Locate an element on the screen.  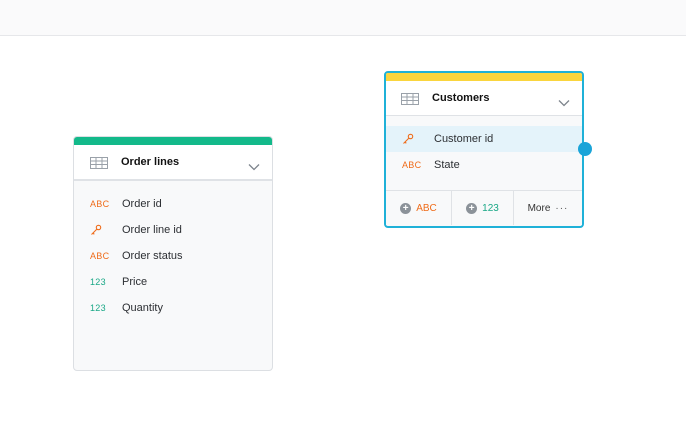
add-number-field-button: + 123 is located at coordinates (483, 208).